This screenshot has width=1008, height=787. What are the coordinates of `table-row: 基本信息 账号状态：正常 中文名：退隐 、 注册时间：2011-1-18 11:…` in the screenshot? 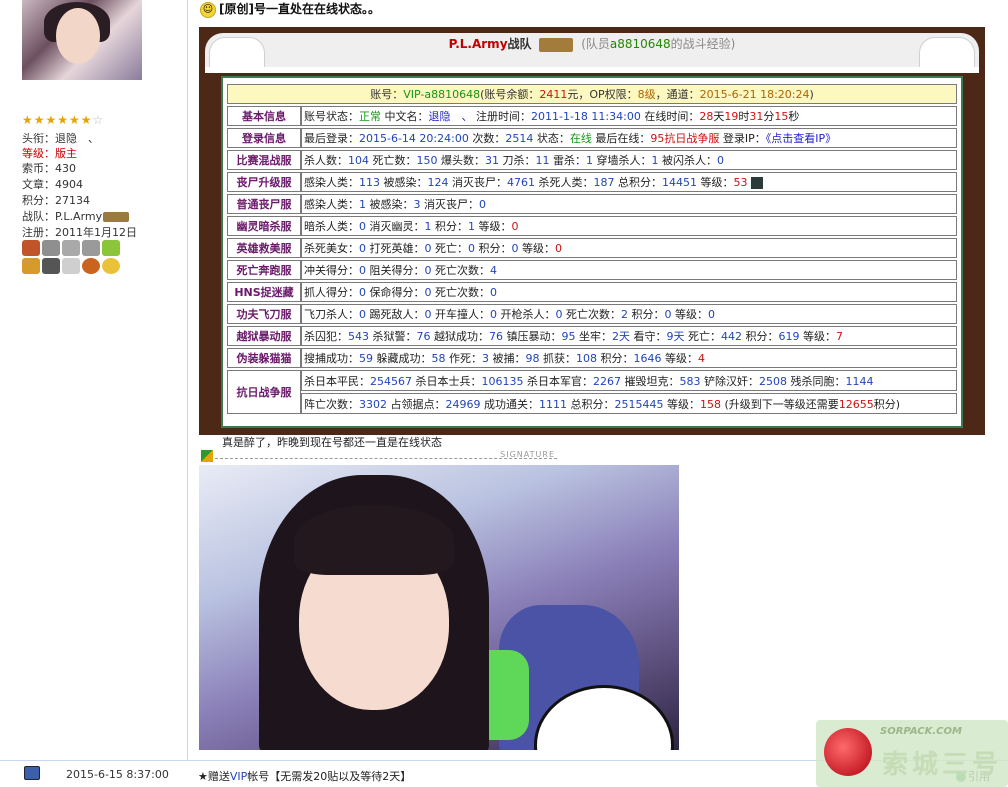 It's located at (592, 116).